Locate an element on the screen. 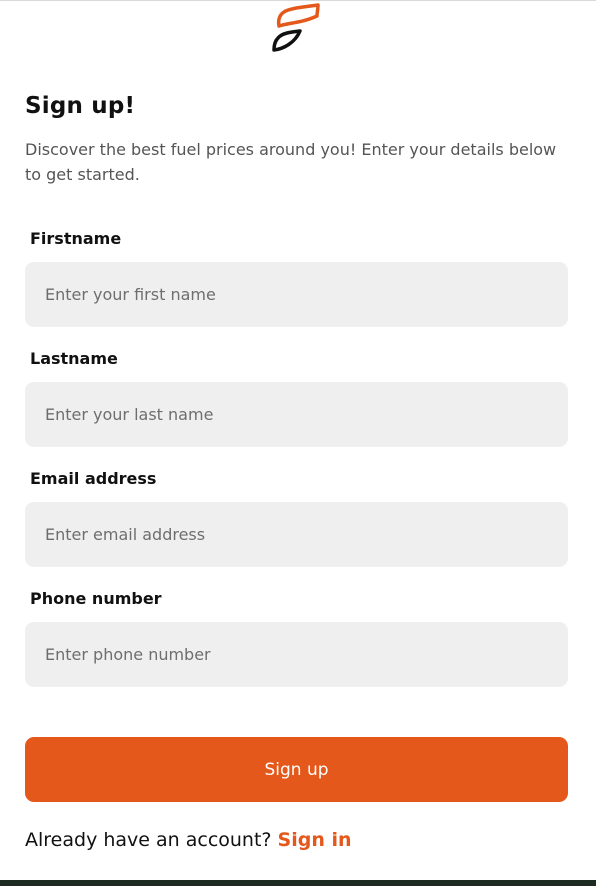 The width and height of the screenshot is (596, 886). sign-in-link: Sign in is located at coordinates (315, 840).